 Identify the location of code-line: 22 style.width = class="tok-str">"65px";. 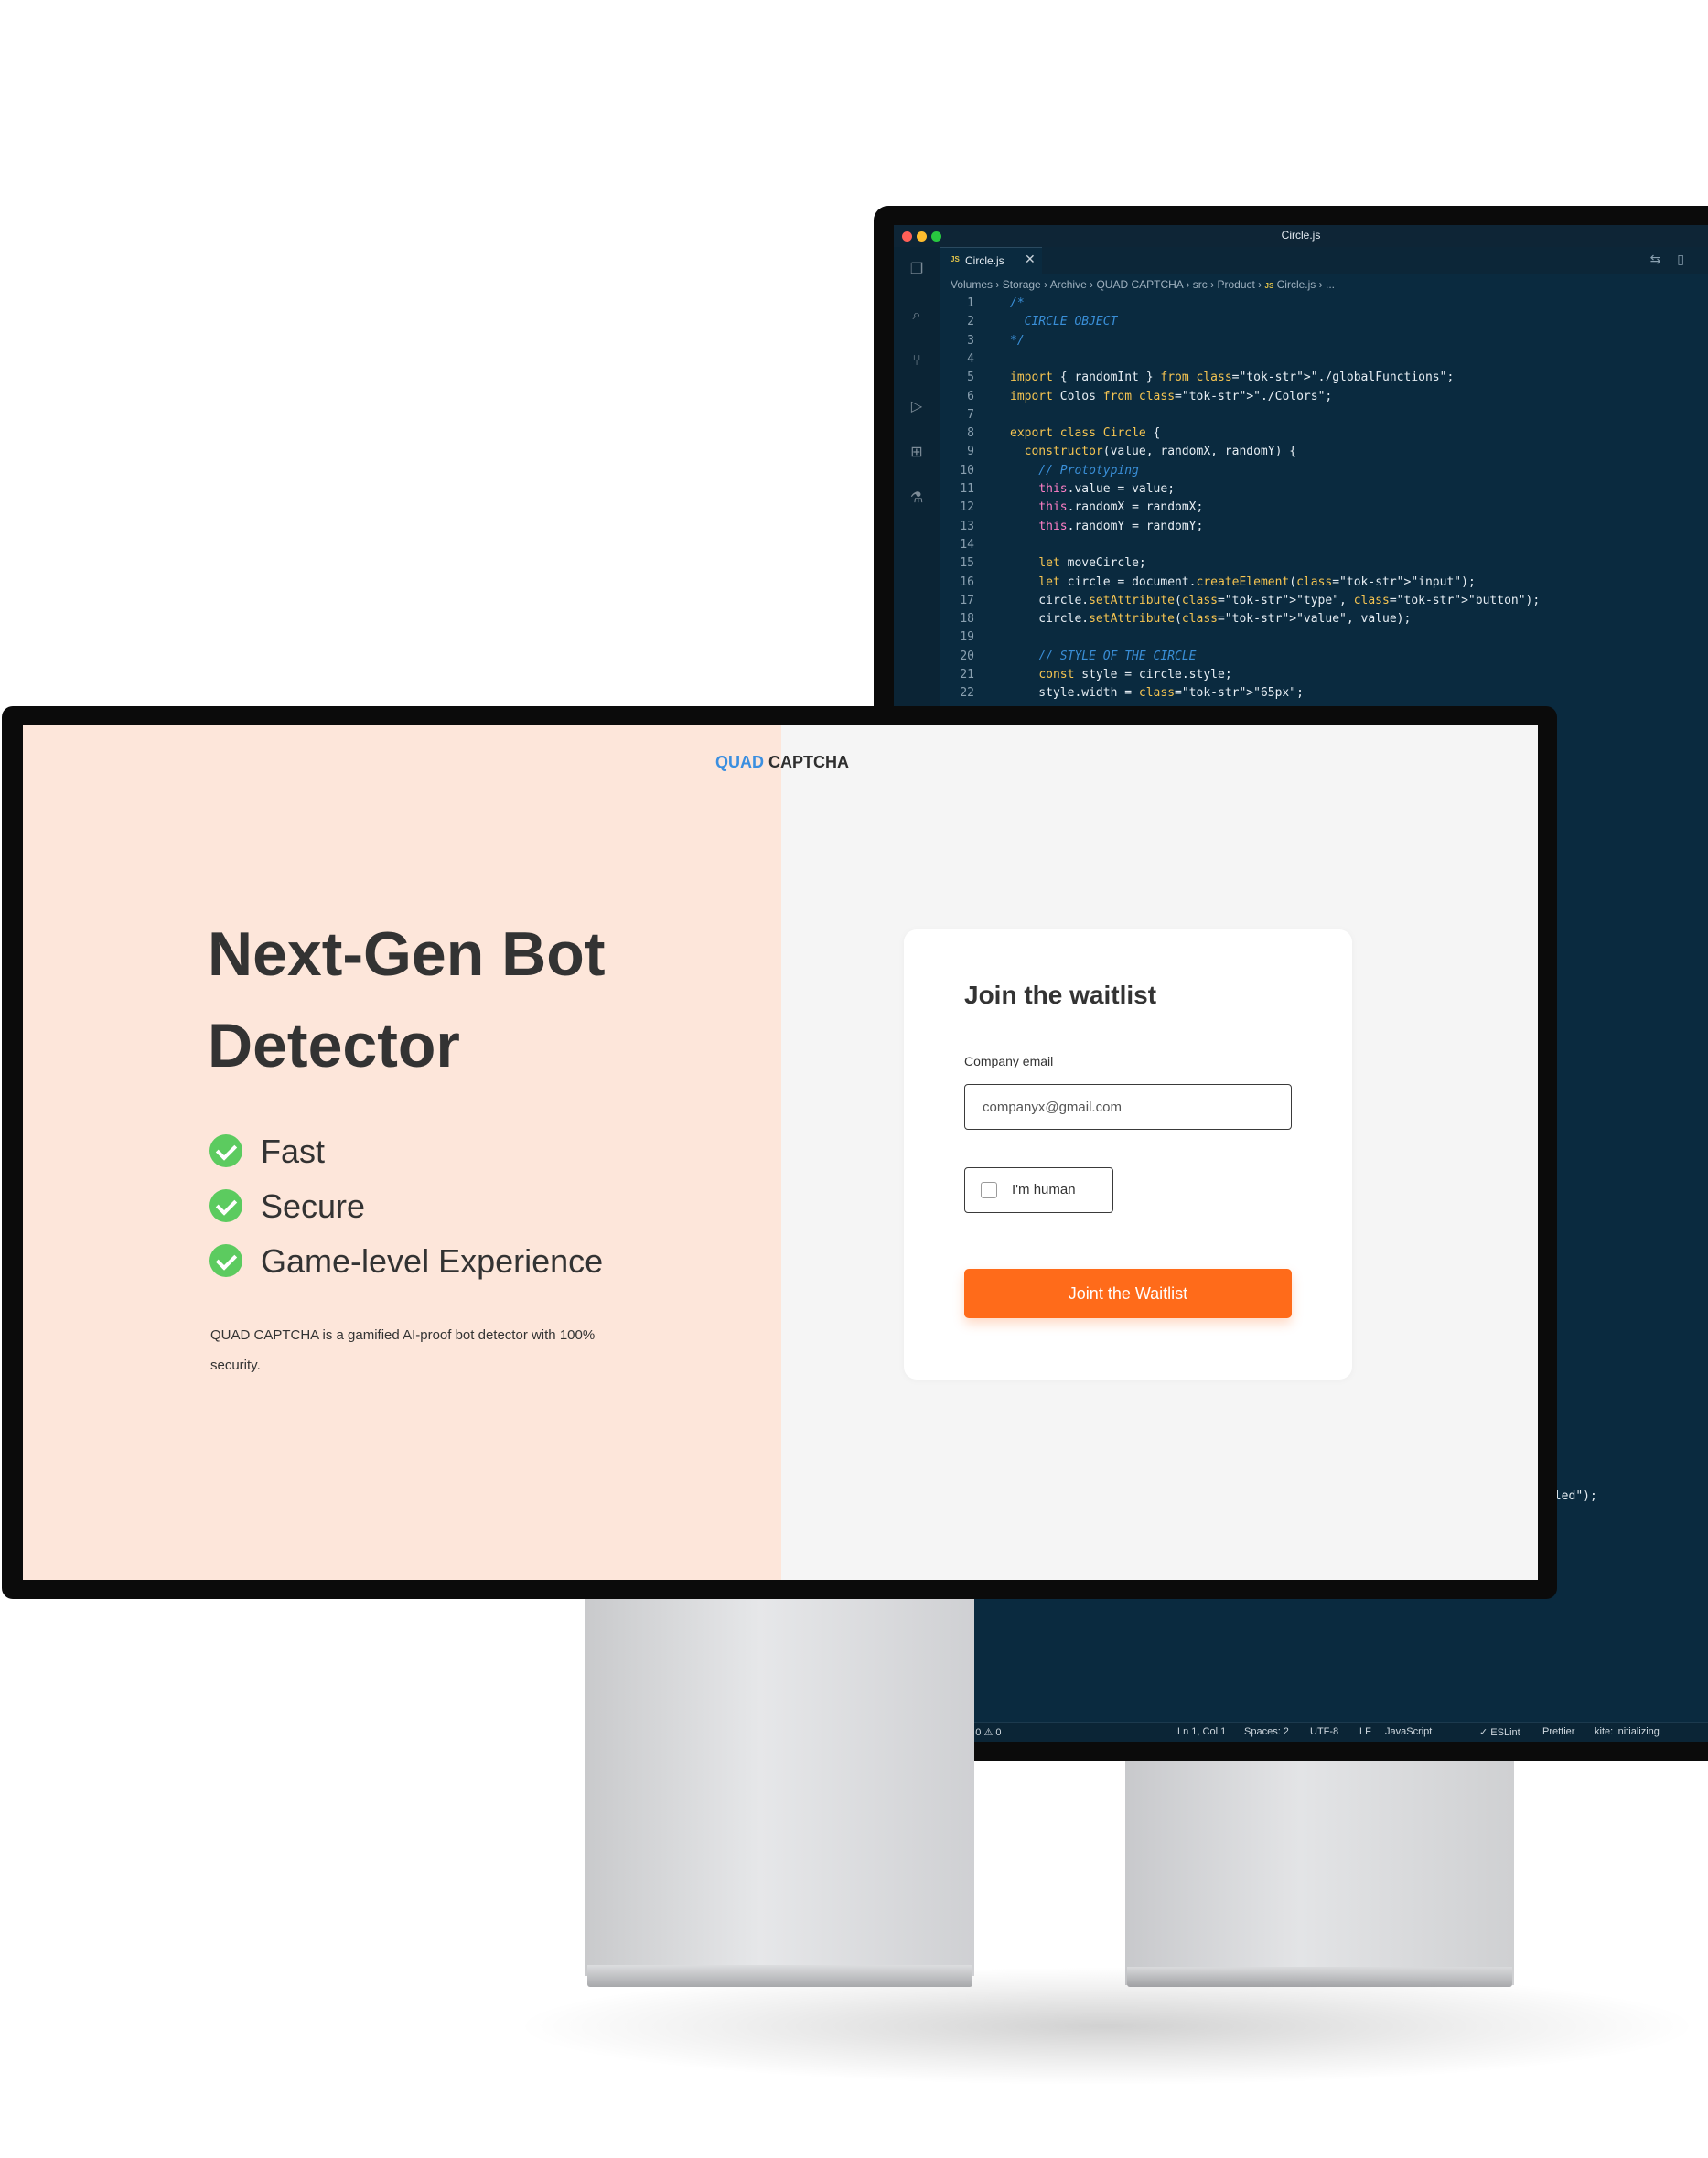
(1324, 693).